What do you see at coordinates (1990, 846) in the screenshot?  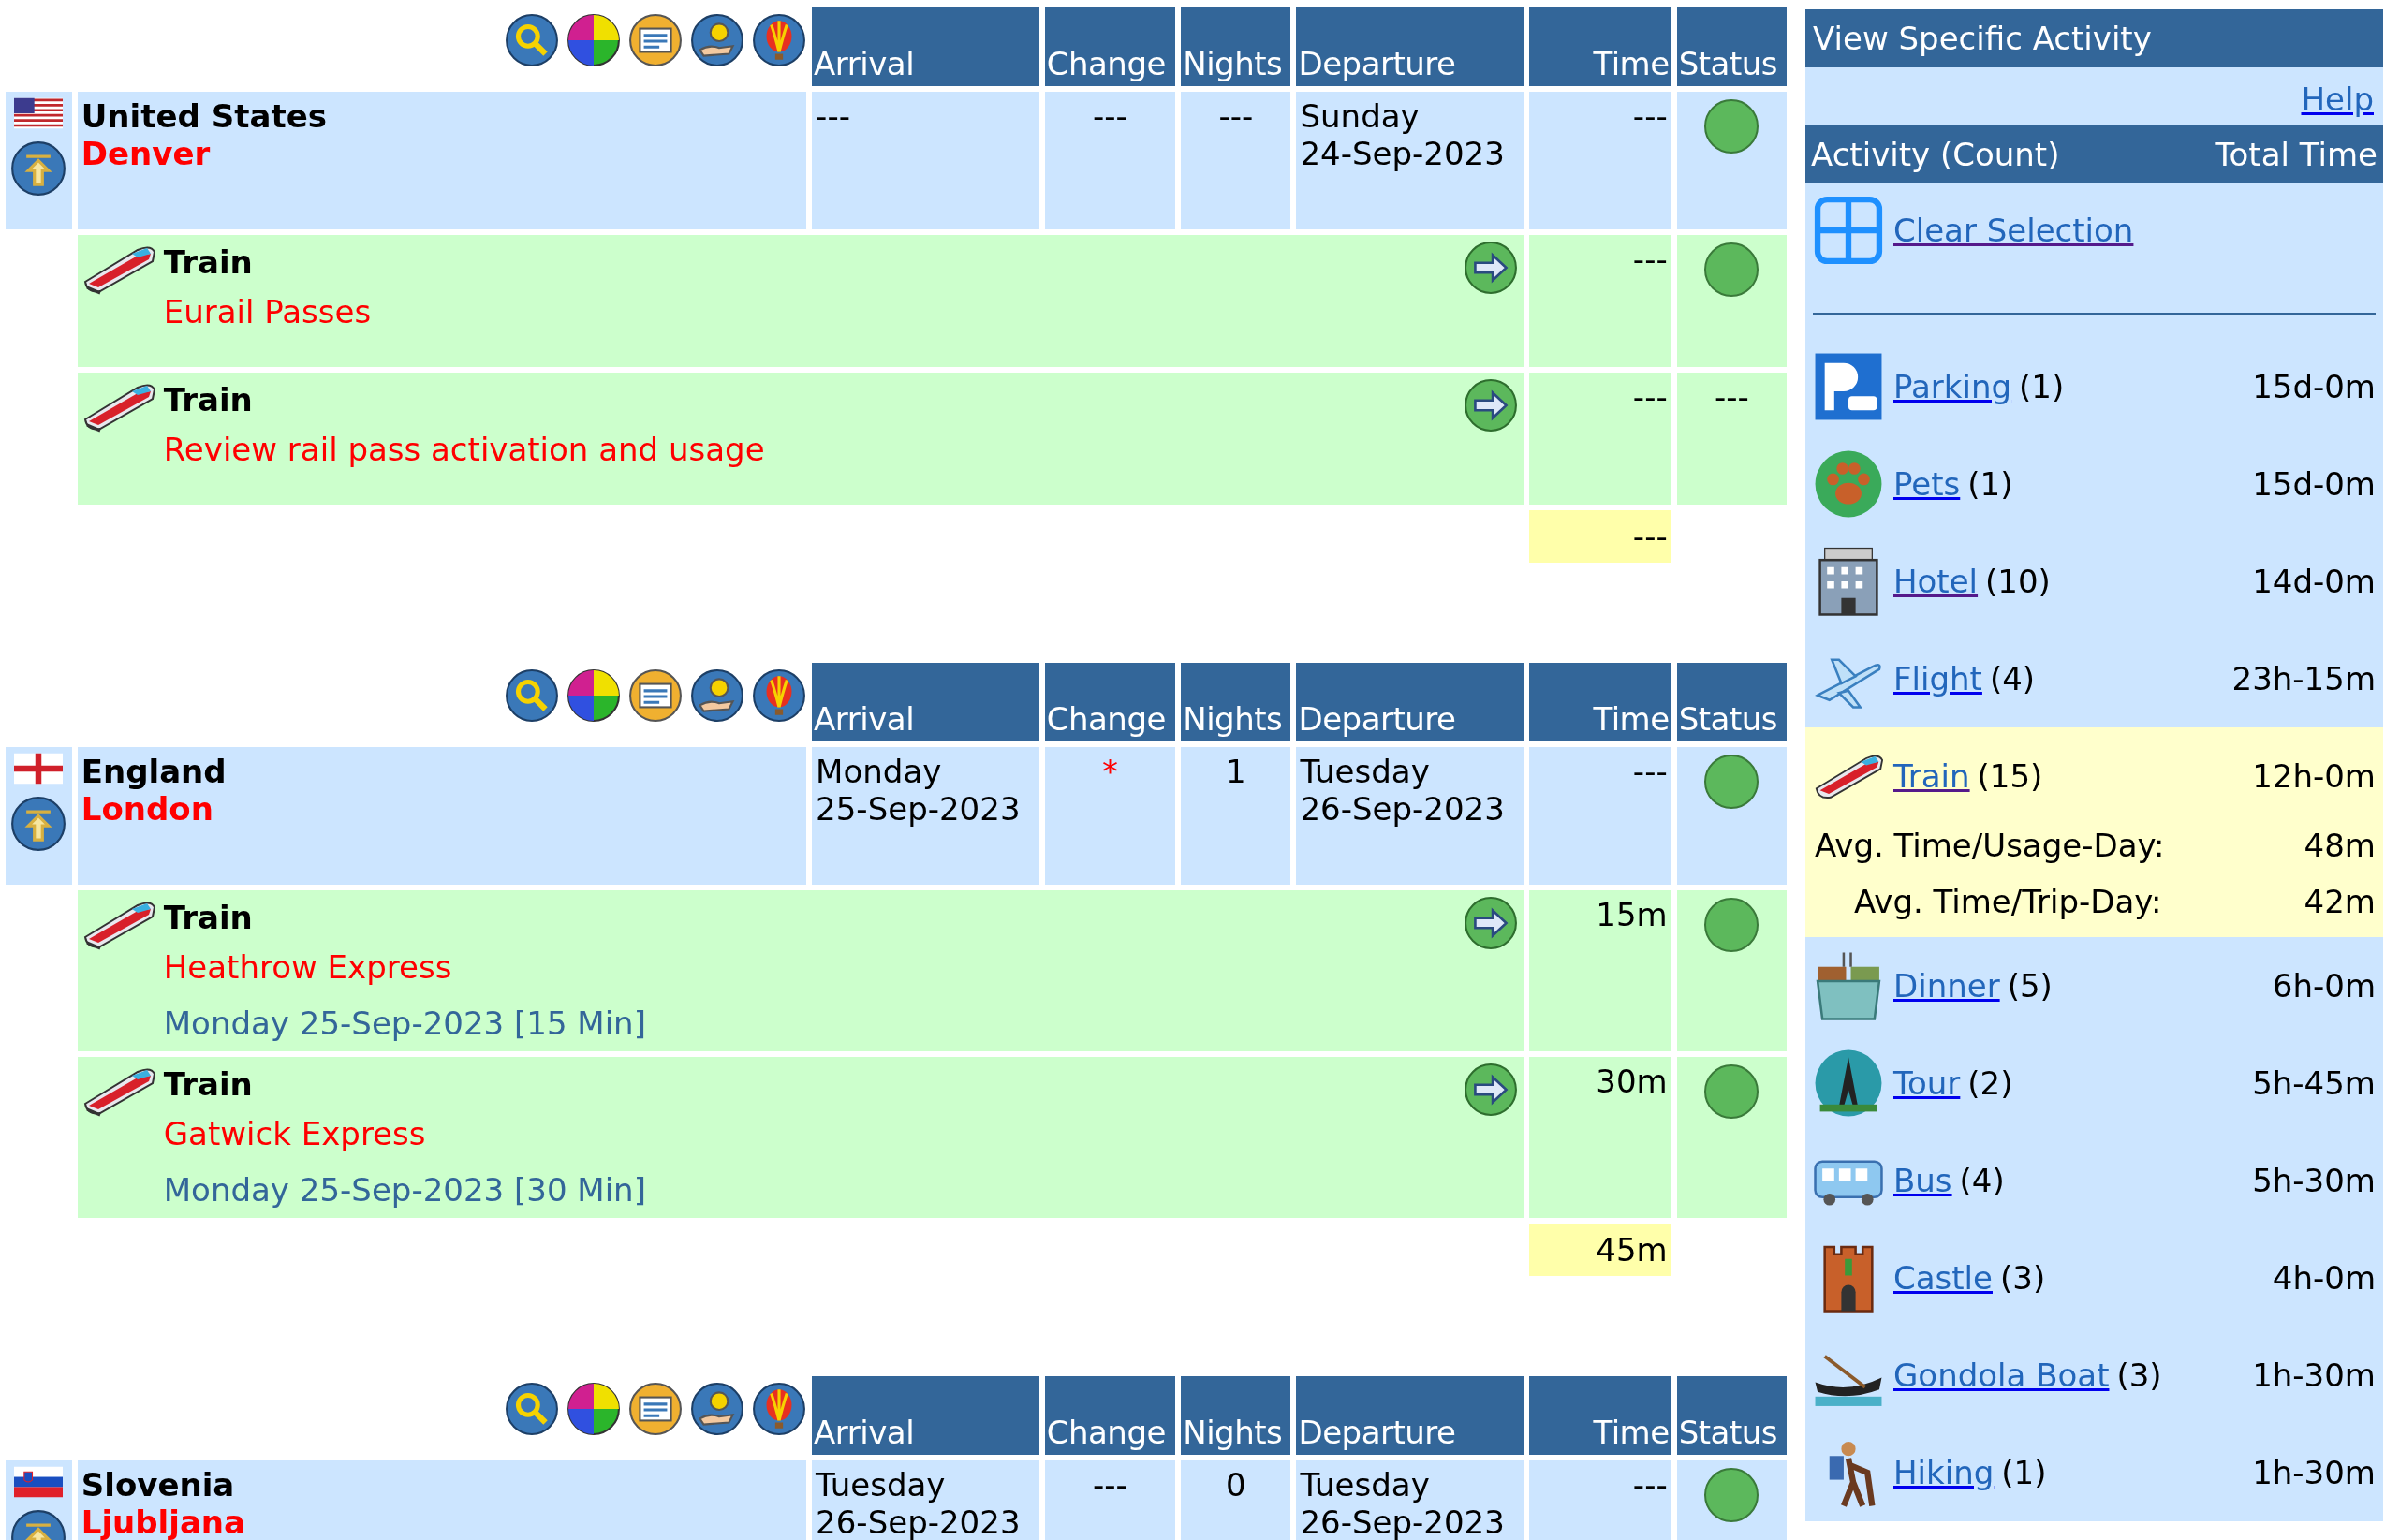 I see `stat-label: Avg. Time/Usage-Day:` at bounding box center [1990, 846].